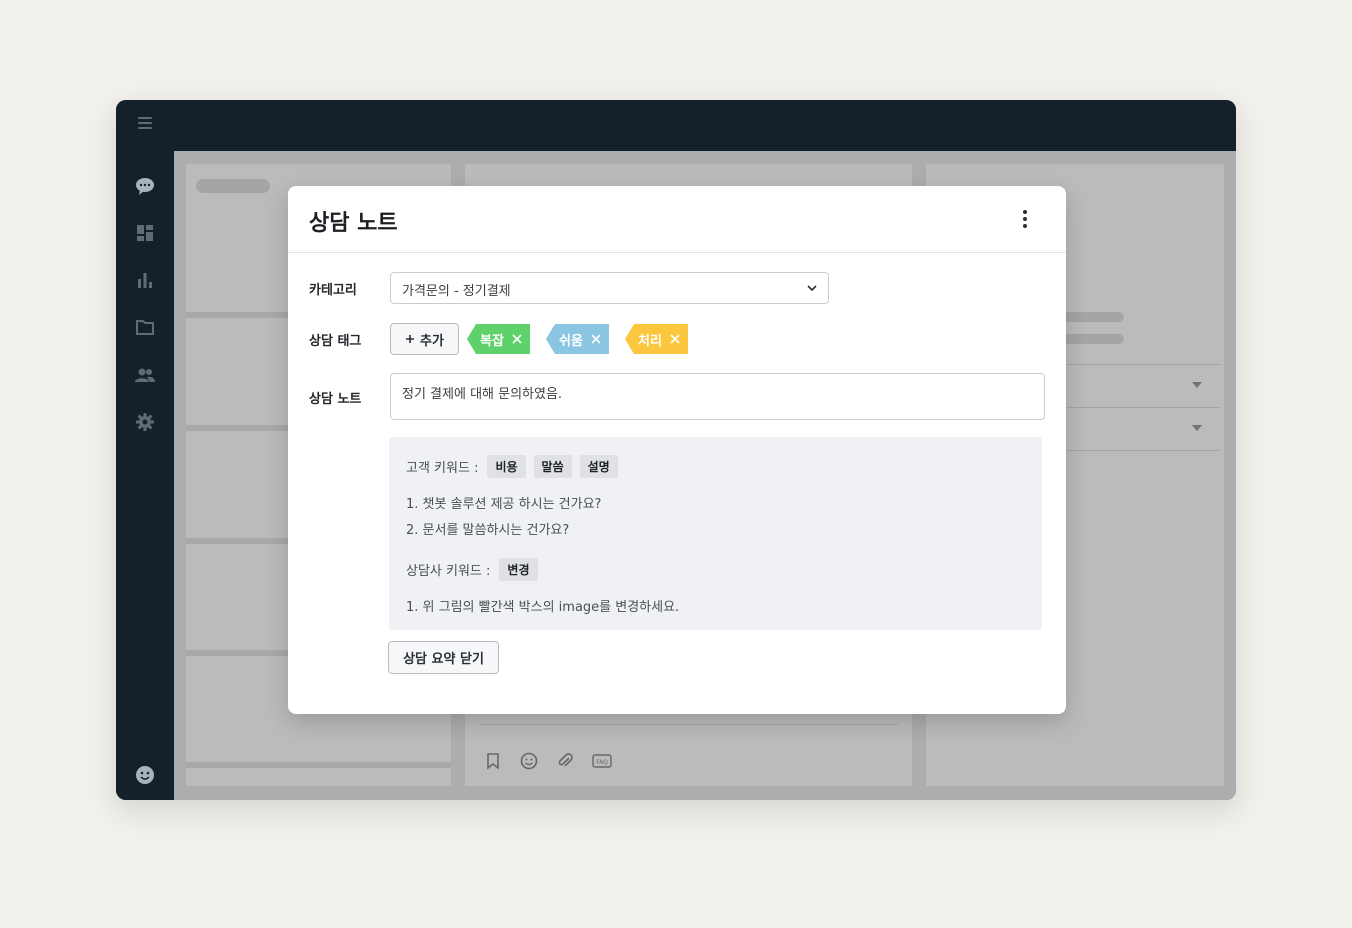  Describe the element at coordinates (506, 466) in the screenshot. I see `keyword-chip: 비용` at that location.